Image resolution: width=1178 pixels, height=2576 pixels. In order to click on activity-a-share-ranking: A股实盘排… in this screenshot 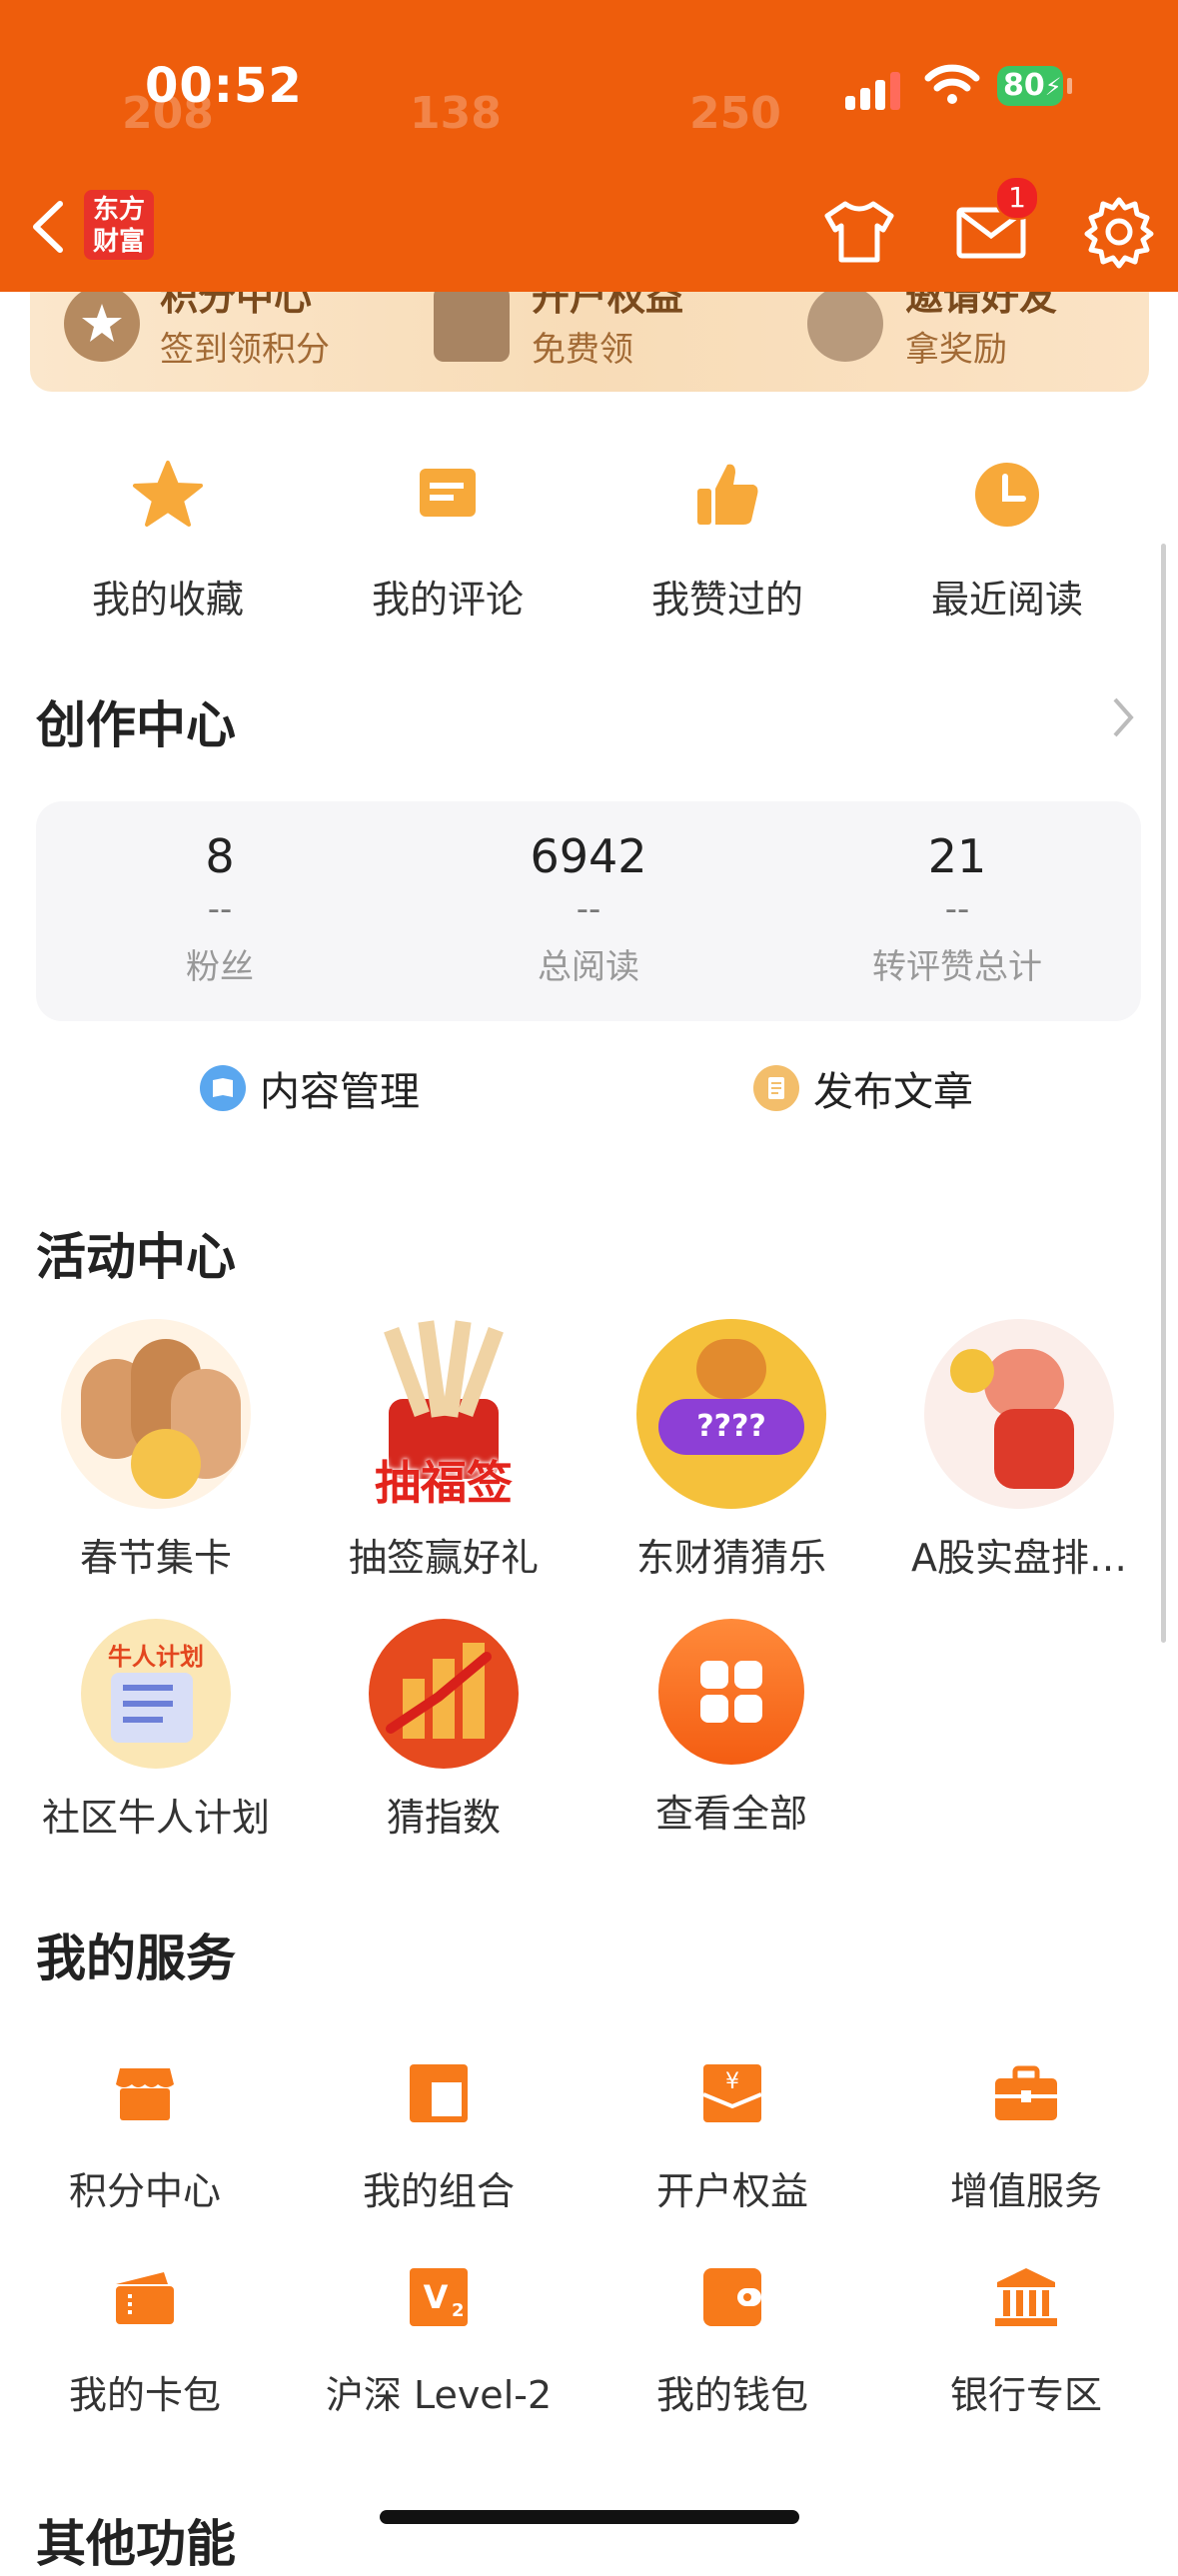, I will do `click(1019, 1450)`.